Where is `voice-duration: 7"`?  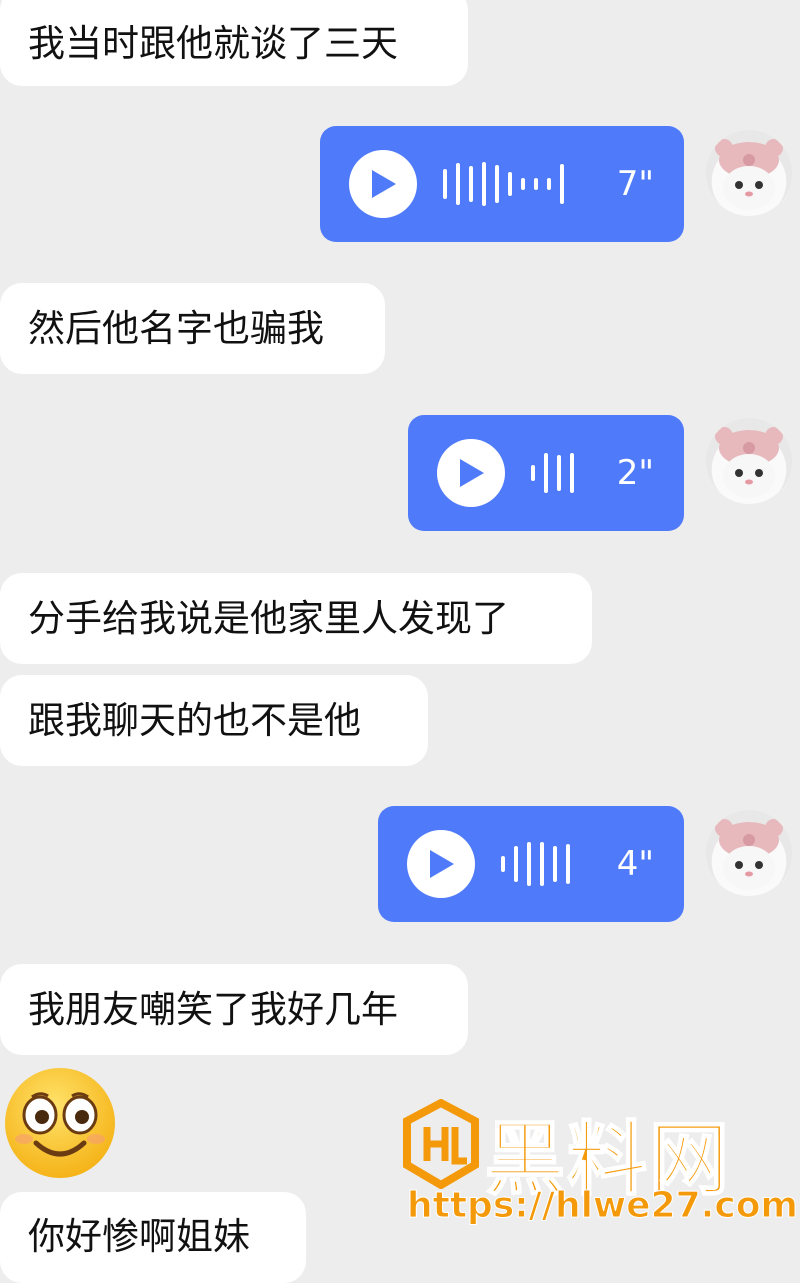 voice-duration: 7" is located at coordinates (635, 184).